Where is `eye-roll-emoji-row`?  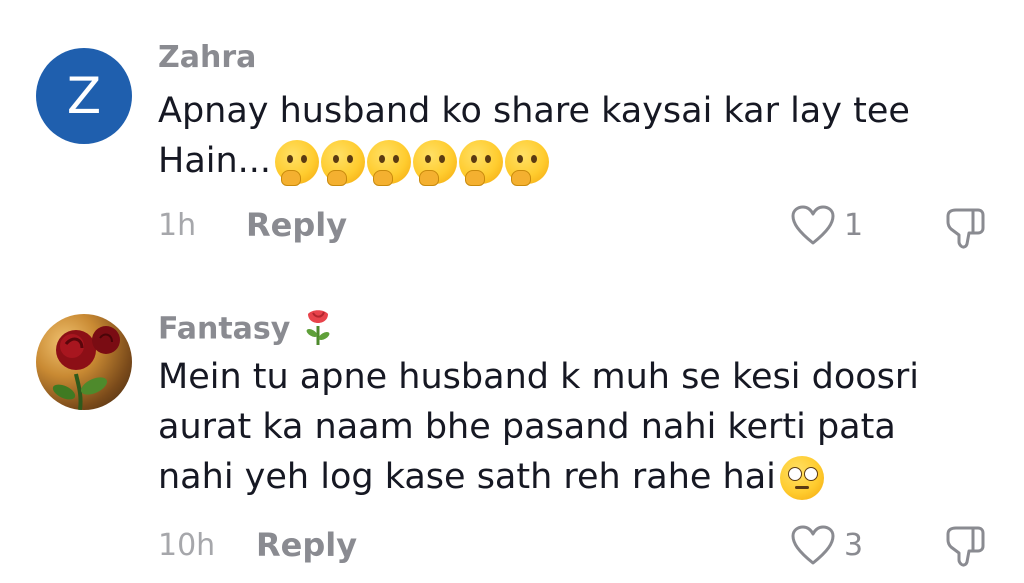 eye-roll-emoji-row is located at coordinates (801, 478).